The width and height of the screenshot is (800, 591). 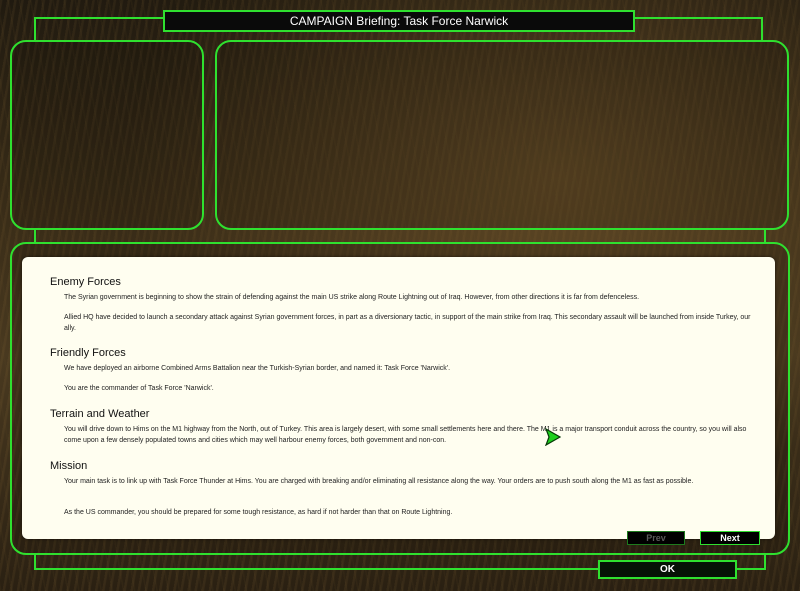 I want to click on prev-button: Prev, so click(x=656, y=538).